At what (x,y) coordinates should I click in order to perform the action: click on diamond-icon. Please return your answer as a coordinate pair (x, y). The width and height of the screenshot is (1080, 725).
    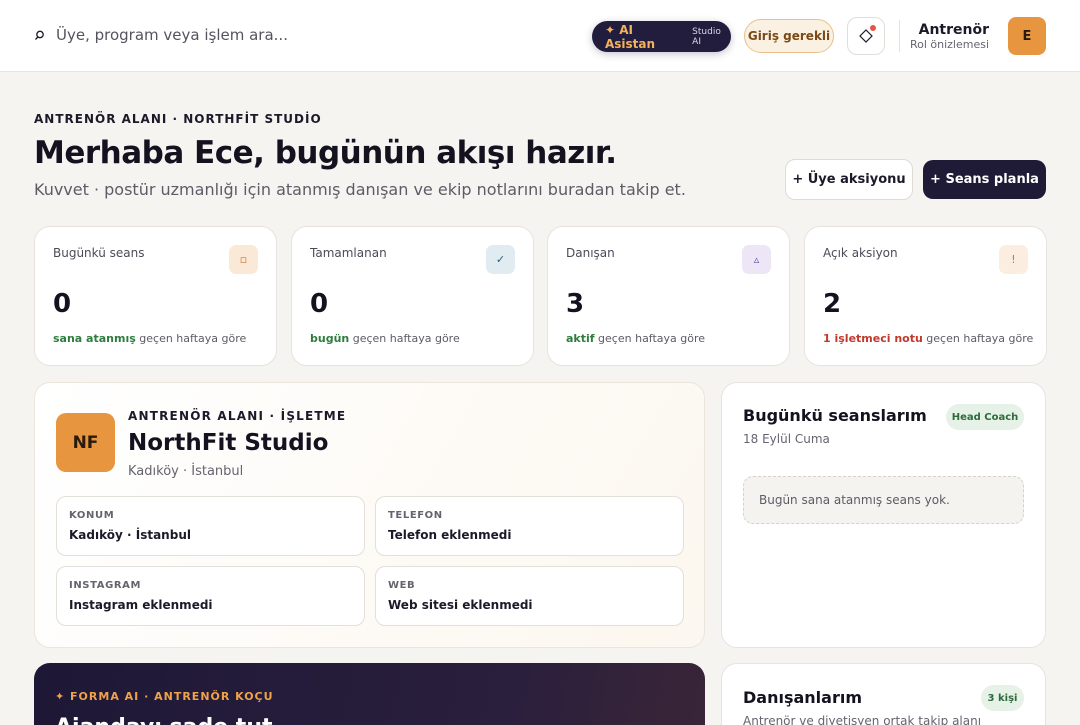
    Looking at the image, I should click on (866, 36).